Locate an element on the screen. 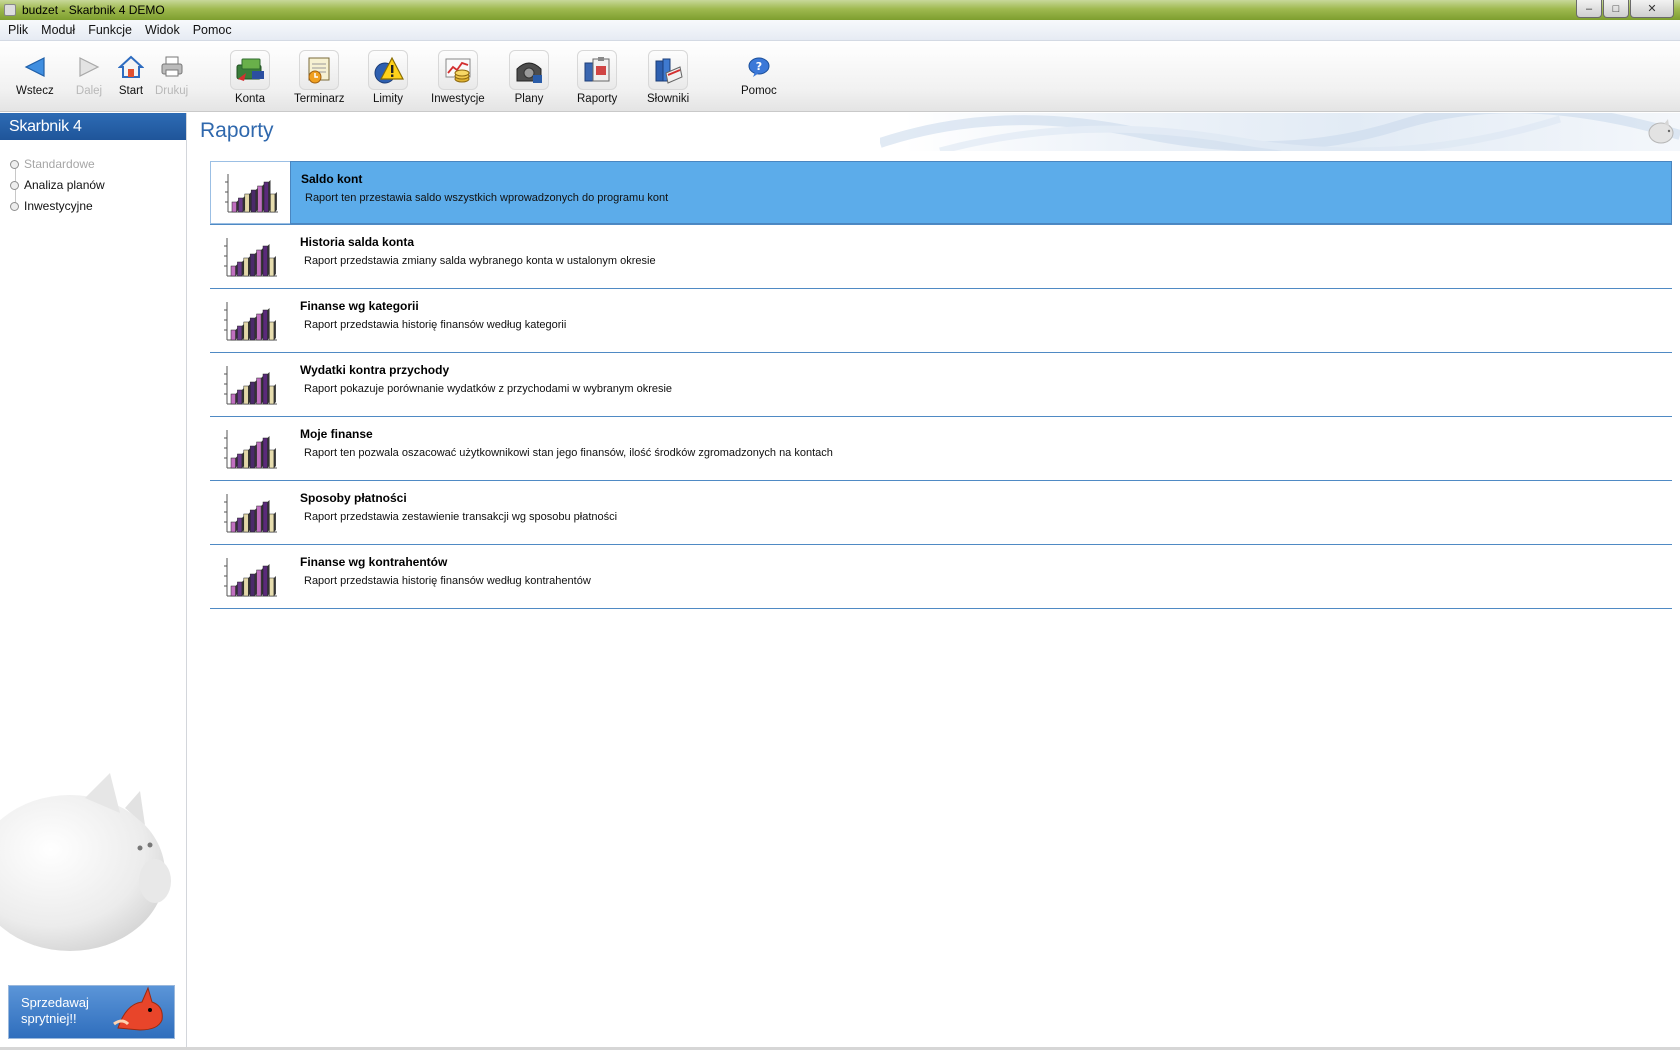 This screenshot has width=1680, height=1050. arrow-left-icon is located at coordinates (35, 67).